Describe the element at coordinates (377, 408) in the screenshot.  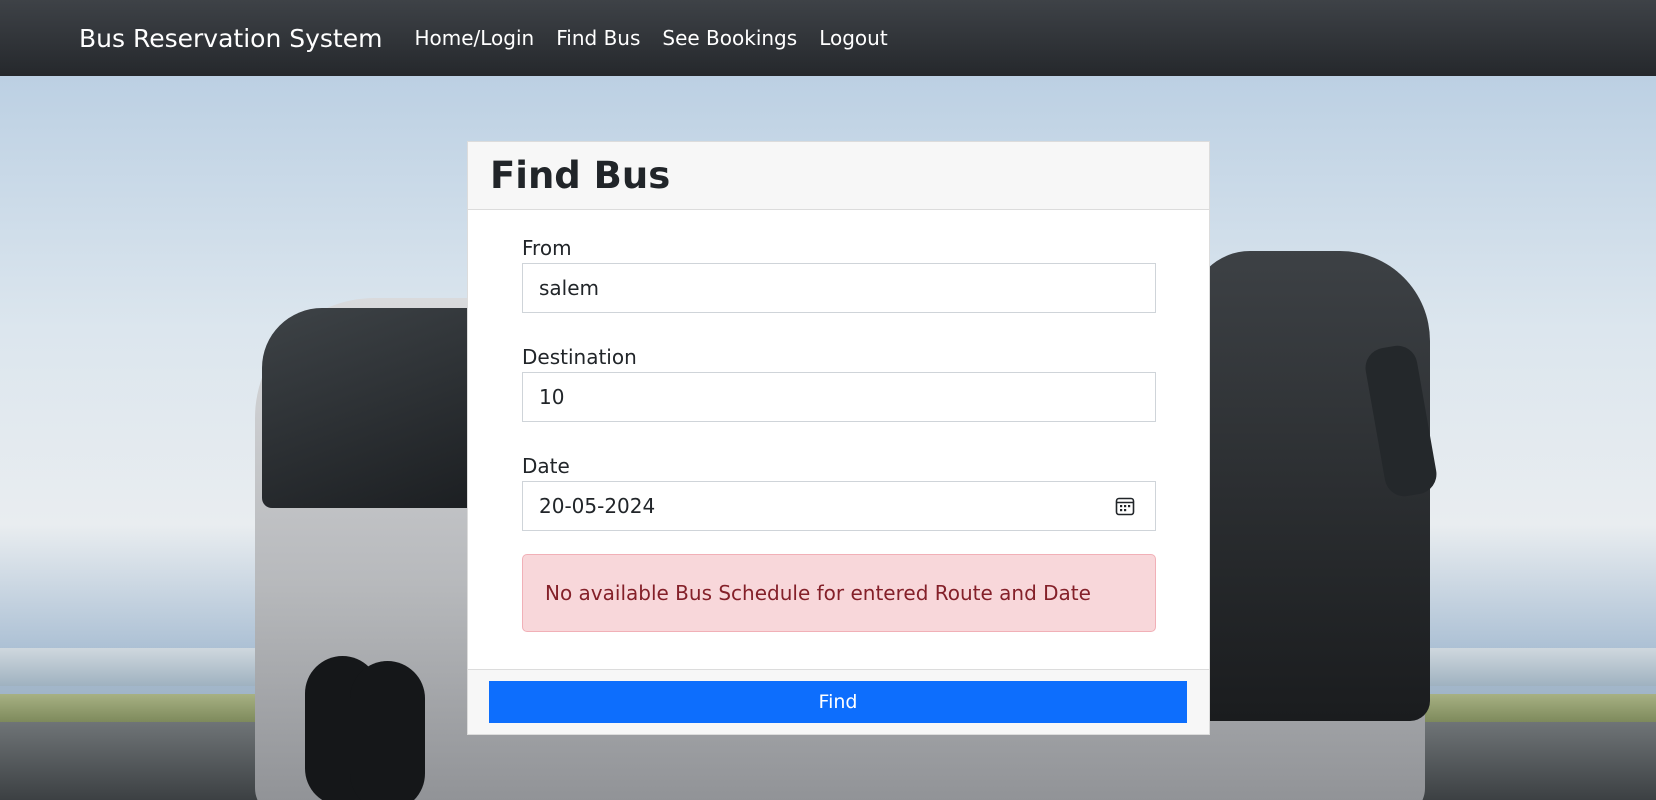
I see `bus-side-window` at that location.